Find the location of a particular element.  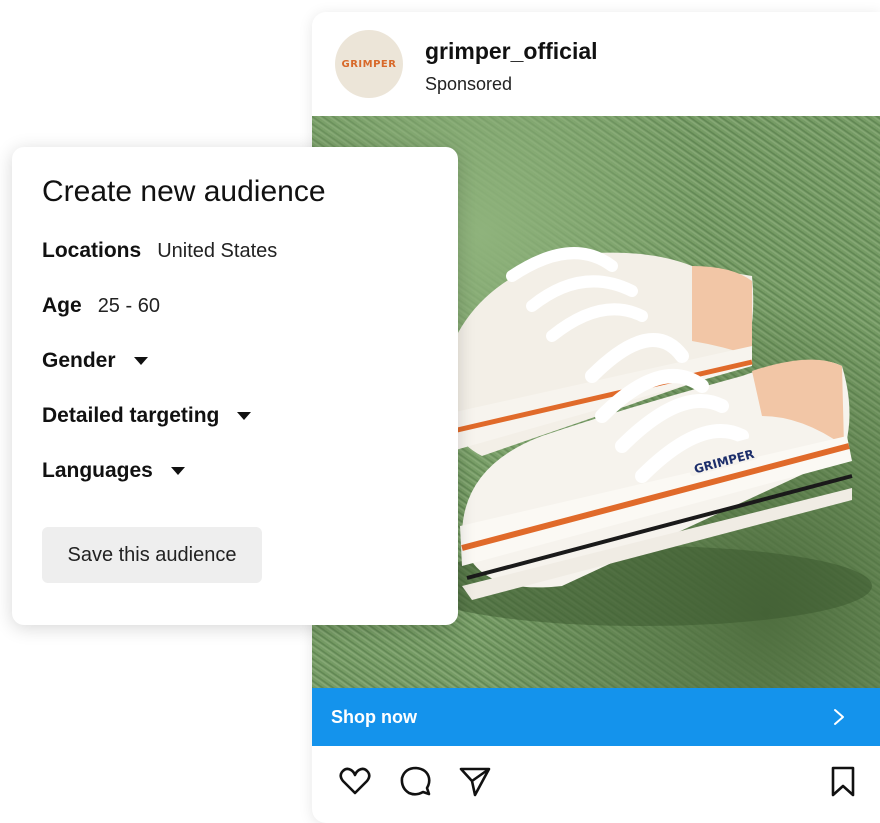

avatar-logo-text: GRIMPER is located at coordinates (369, 64).